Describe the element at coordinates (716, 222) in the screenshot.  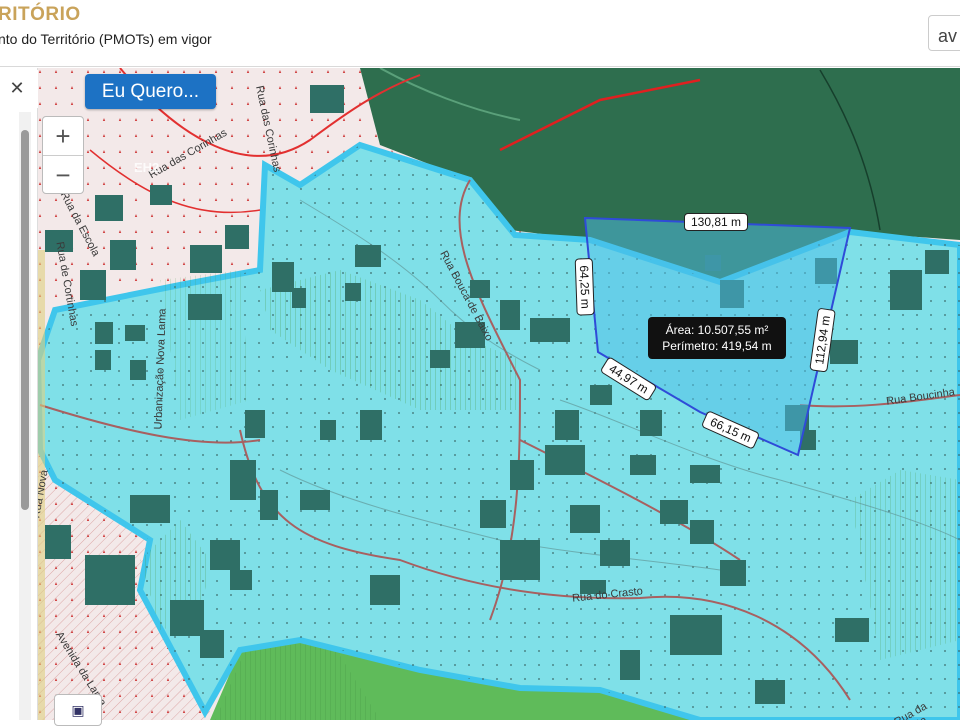
I see `measure-label-top: 130,81 m` at that location.